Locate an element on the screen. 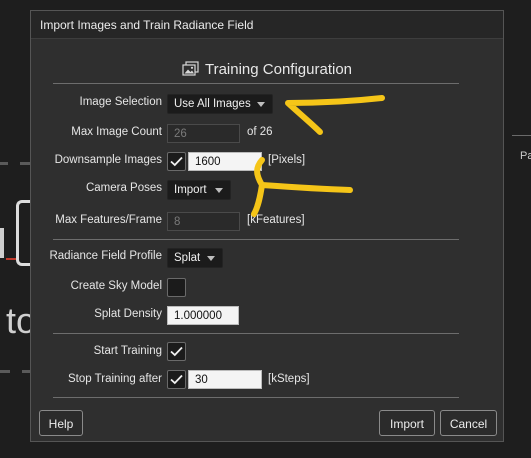  annotation-arrows is located at coordinates (318, 156).